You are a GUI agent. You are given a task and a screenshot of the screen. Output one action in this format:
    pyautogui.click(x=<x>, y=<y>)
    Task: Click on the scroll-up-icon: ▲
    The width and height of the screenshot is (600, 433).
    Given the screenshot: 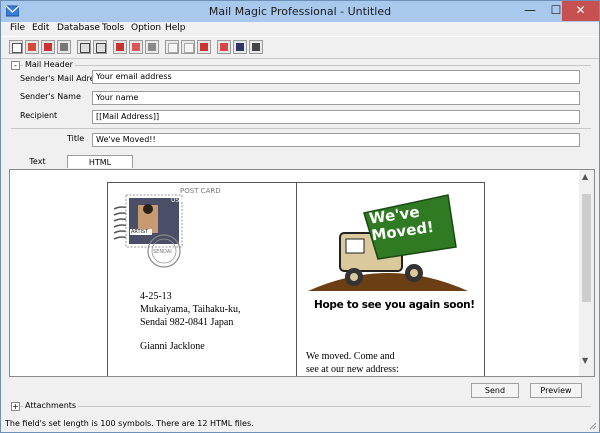 What is the action you would take?
    pyautogui.click(x=585, y=176)
    